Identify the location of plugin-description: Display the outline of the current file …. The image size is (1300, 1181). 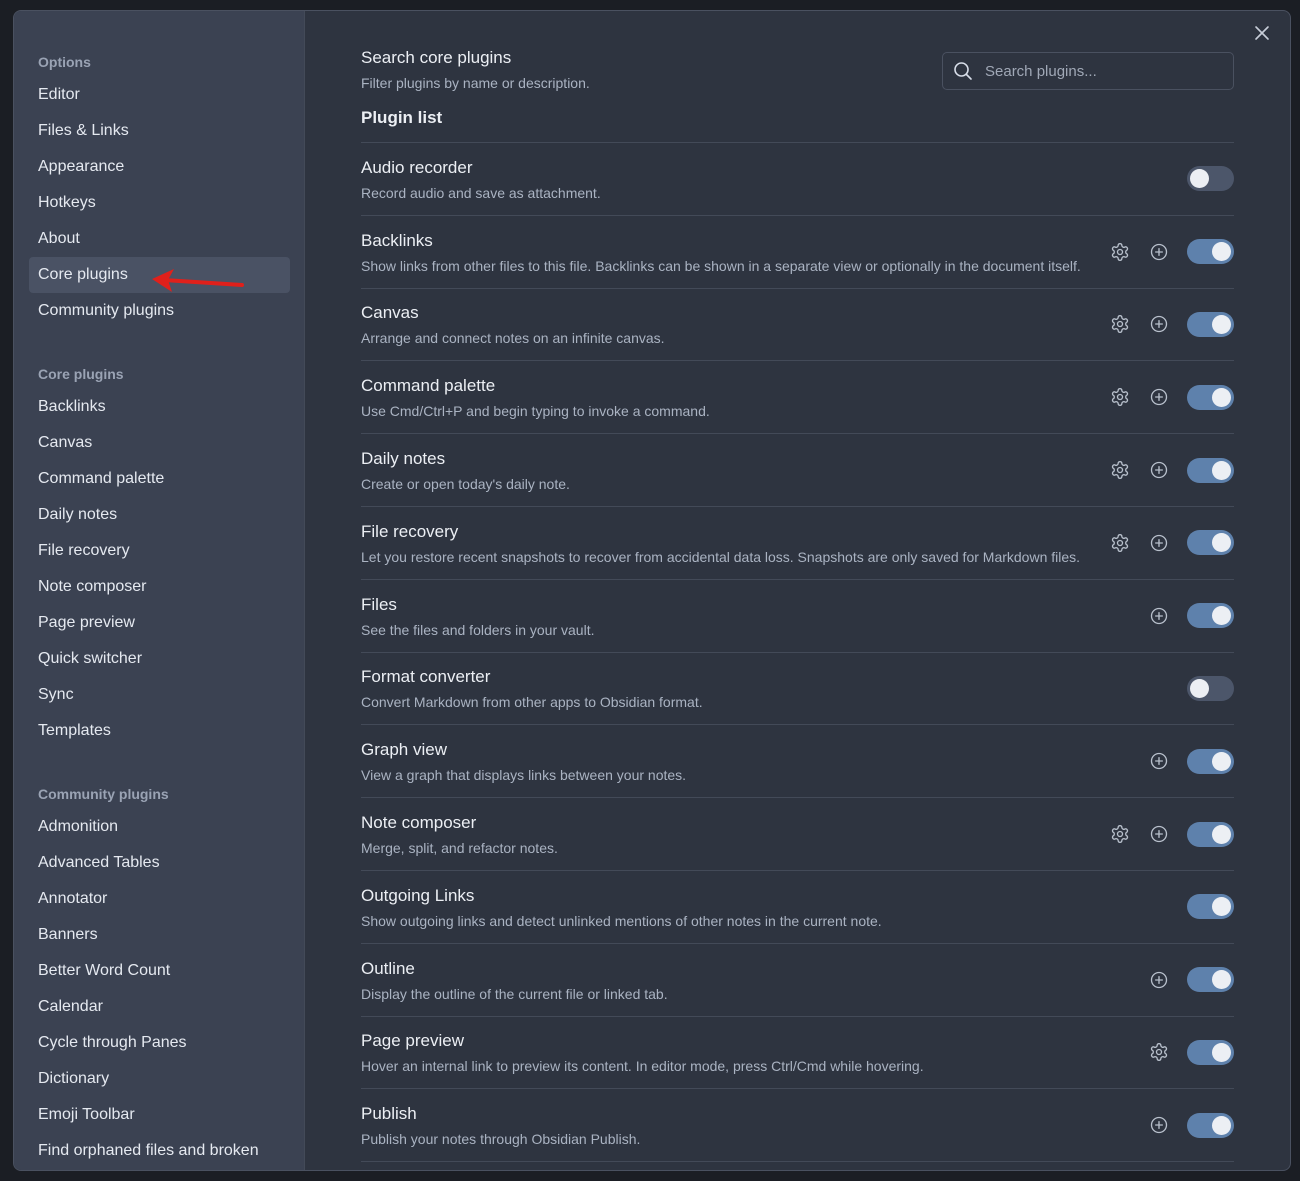
(514, 993).